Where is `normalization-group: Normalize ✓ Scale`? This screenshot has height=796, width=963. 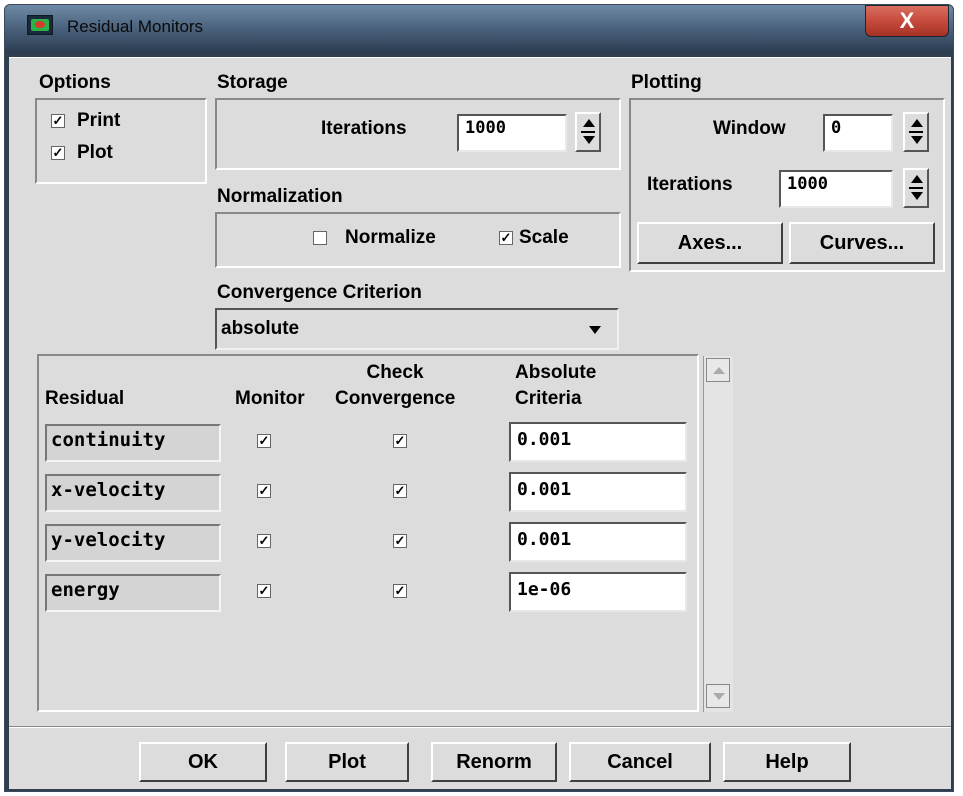
normalization-group: Normalize ✓ Scale is located at coordinates (418, 240).